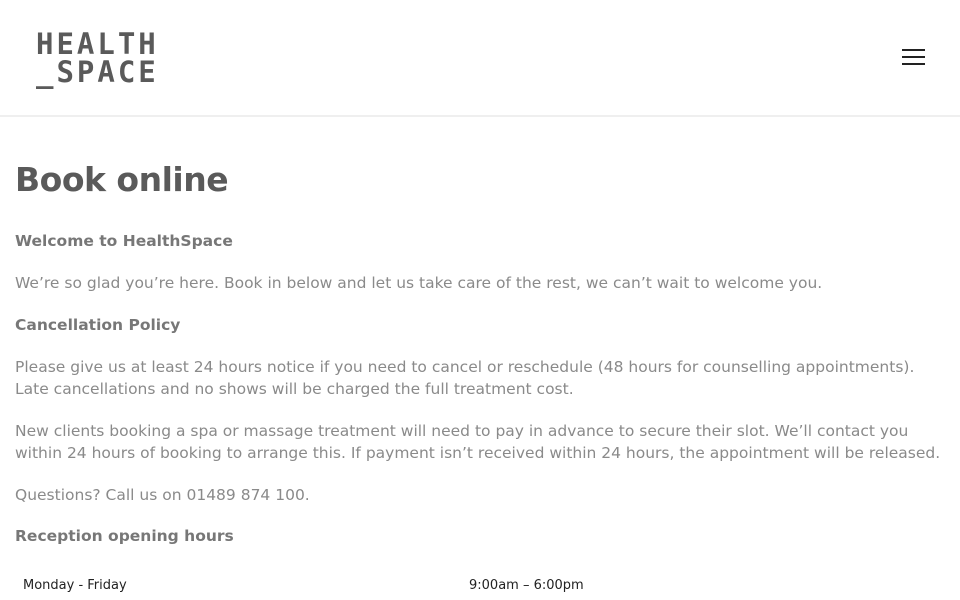  Describe the element at coordinates (162, 495) in the screenshot. I see `questions-text: Questions? Call us on 01489 874 100.` at that location.